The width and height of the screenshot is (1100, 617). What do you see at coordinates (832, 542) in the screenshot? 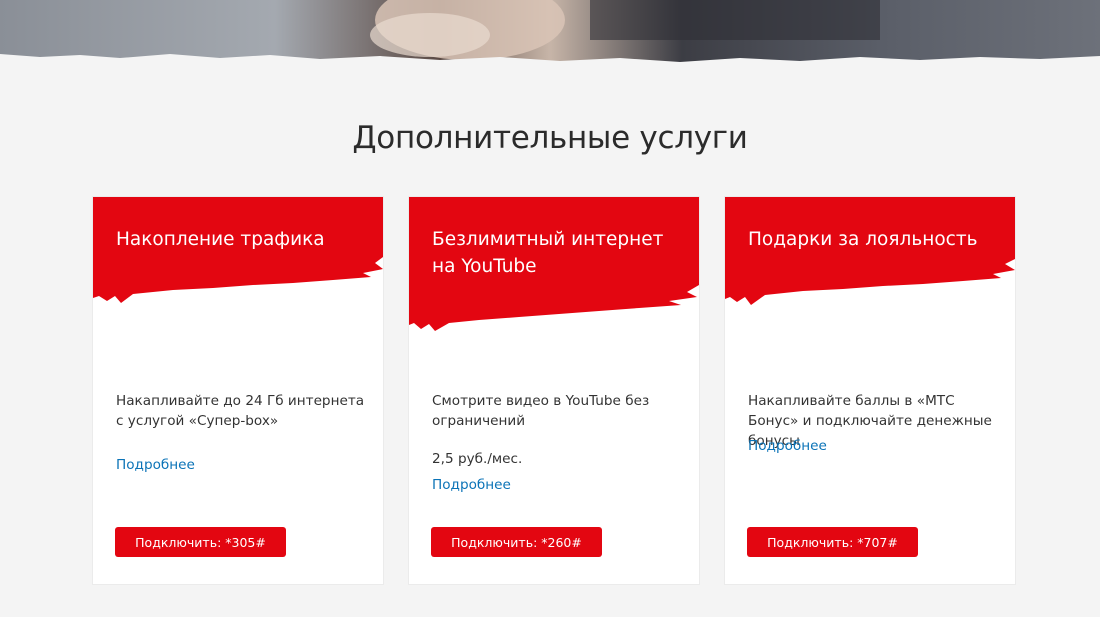
I see `connect-button: Подключить: *707#` at bounding box center [832, 542].